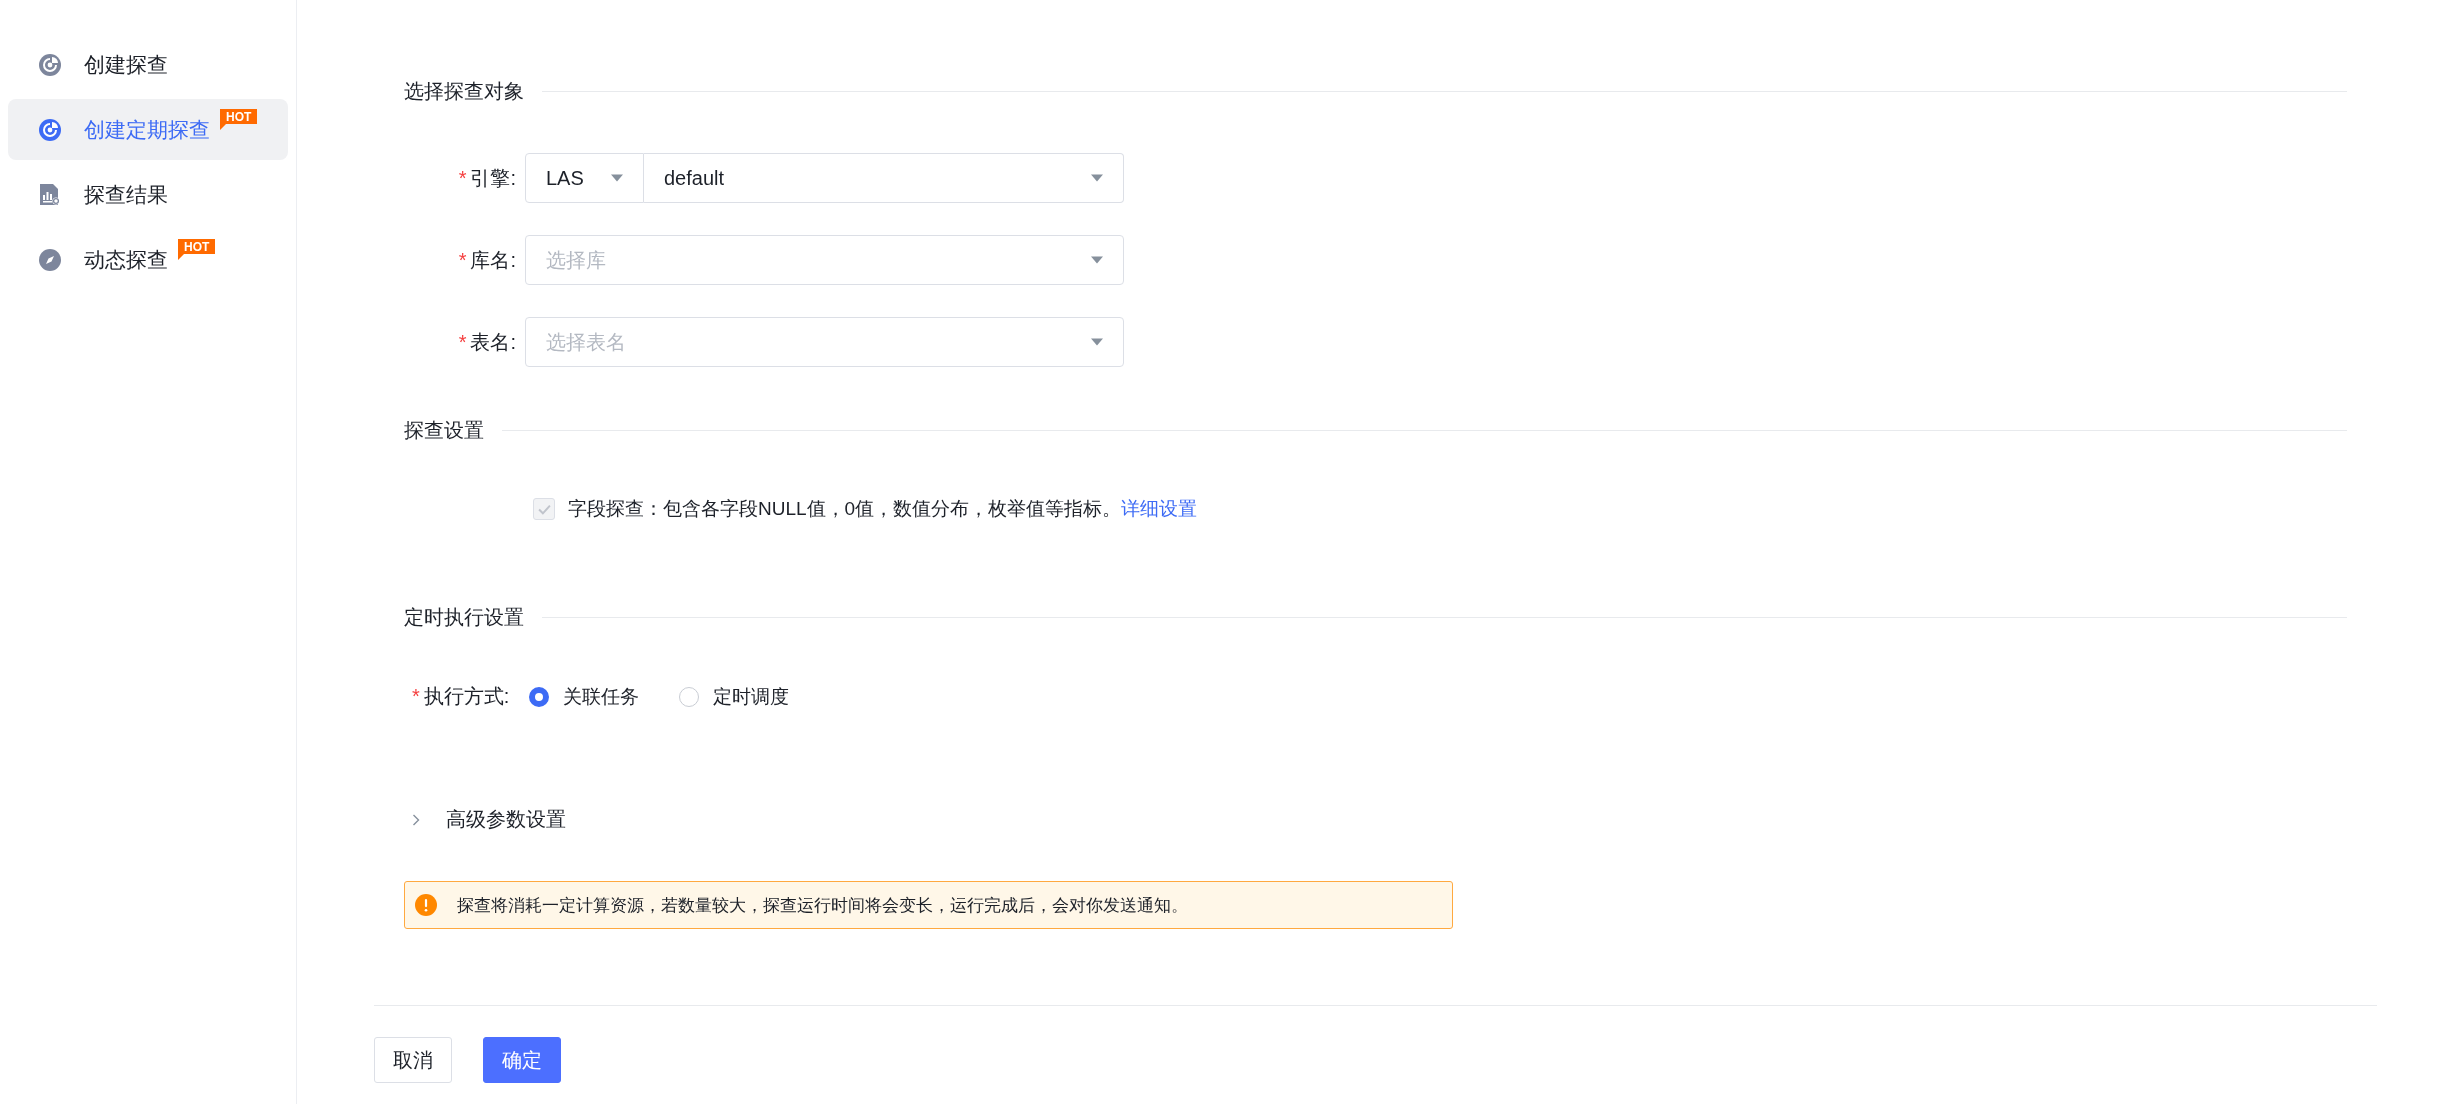 The image size is (2452, 1104). What do you see at coordinates (489, 819) in the screenshot?
I see `advanced-settings-toggle: 高级参数设置` at bounding box center [489, 819].